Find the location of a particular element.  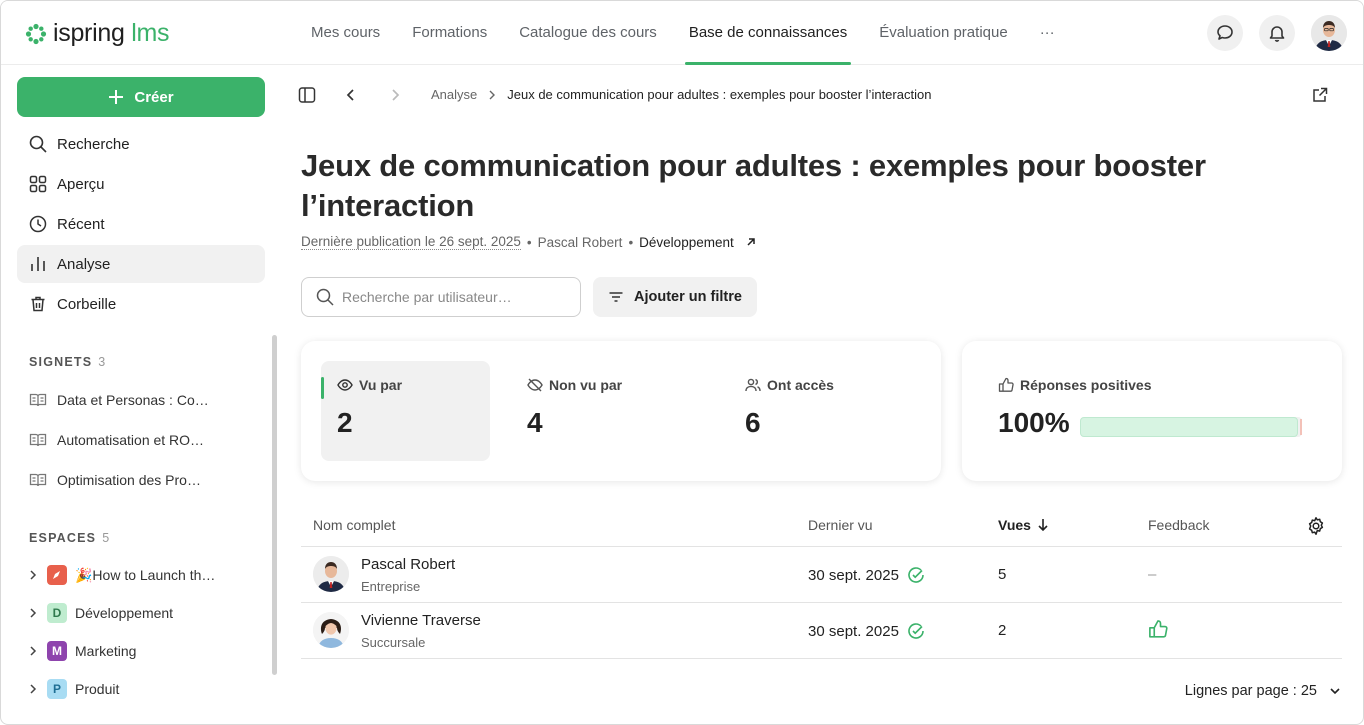

nav-catalogue: Catalogue des cours is located at coordinates (588, 33).